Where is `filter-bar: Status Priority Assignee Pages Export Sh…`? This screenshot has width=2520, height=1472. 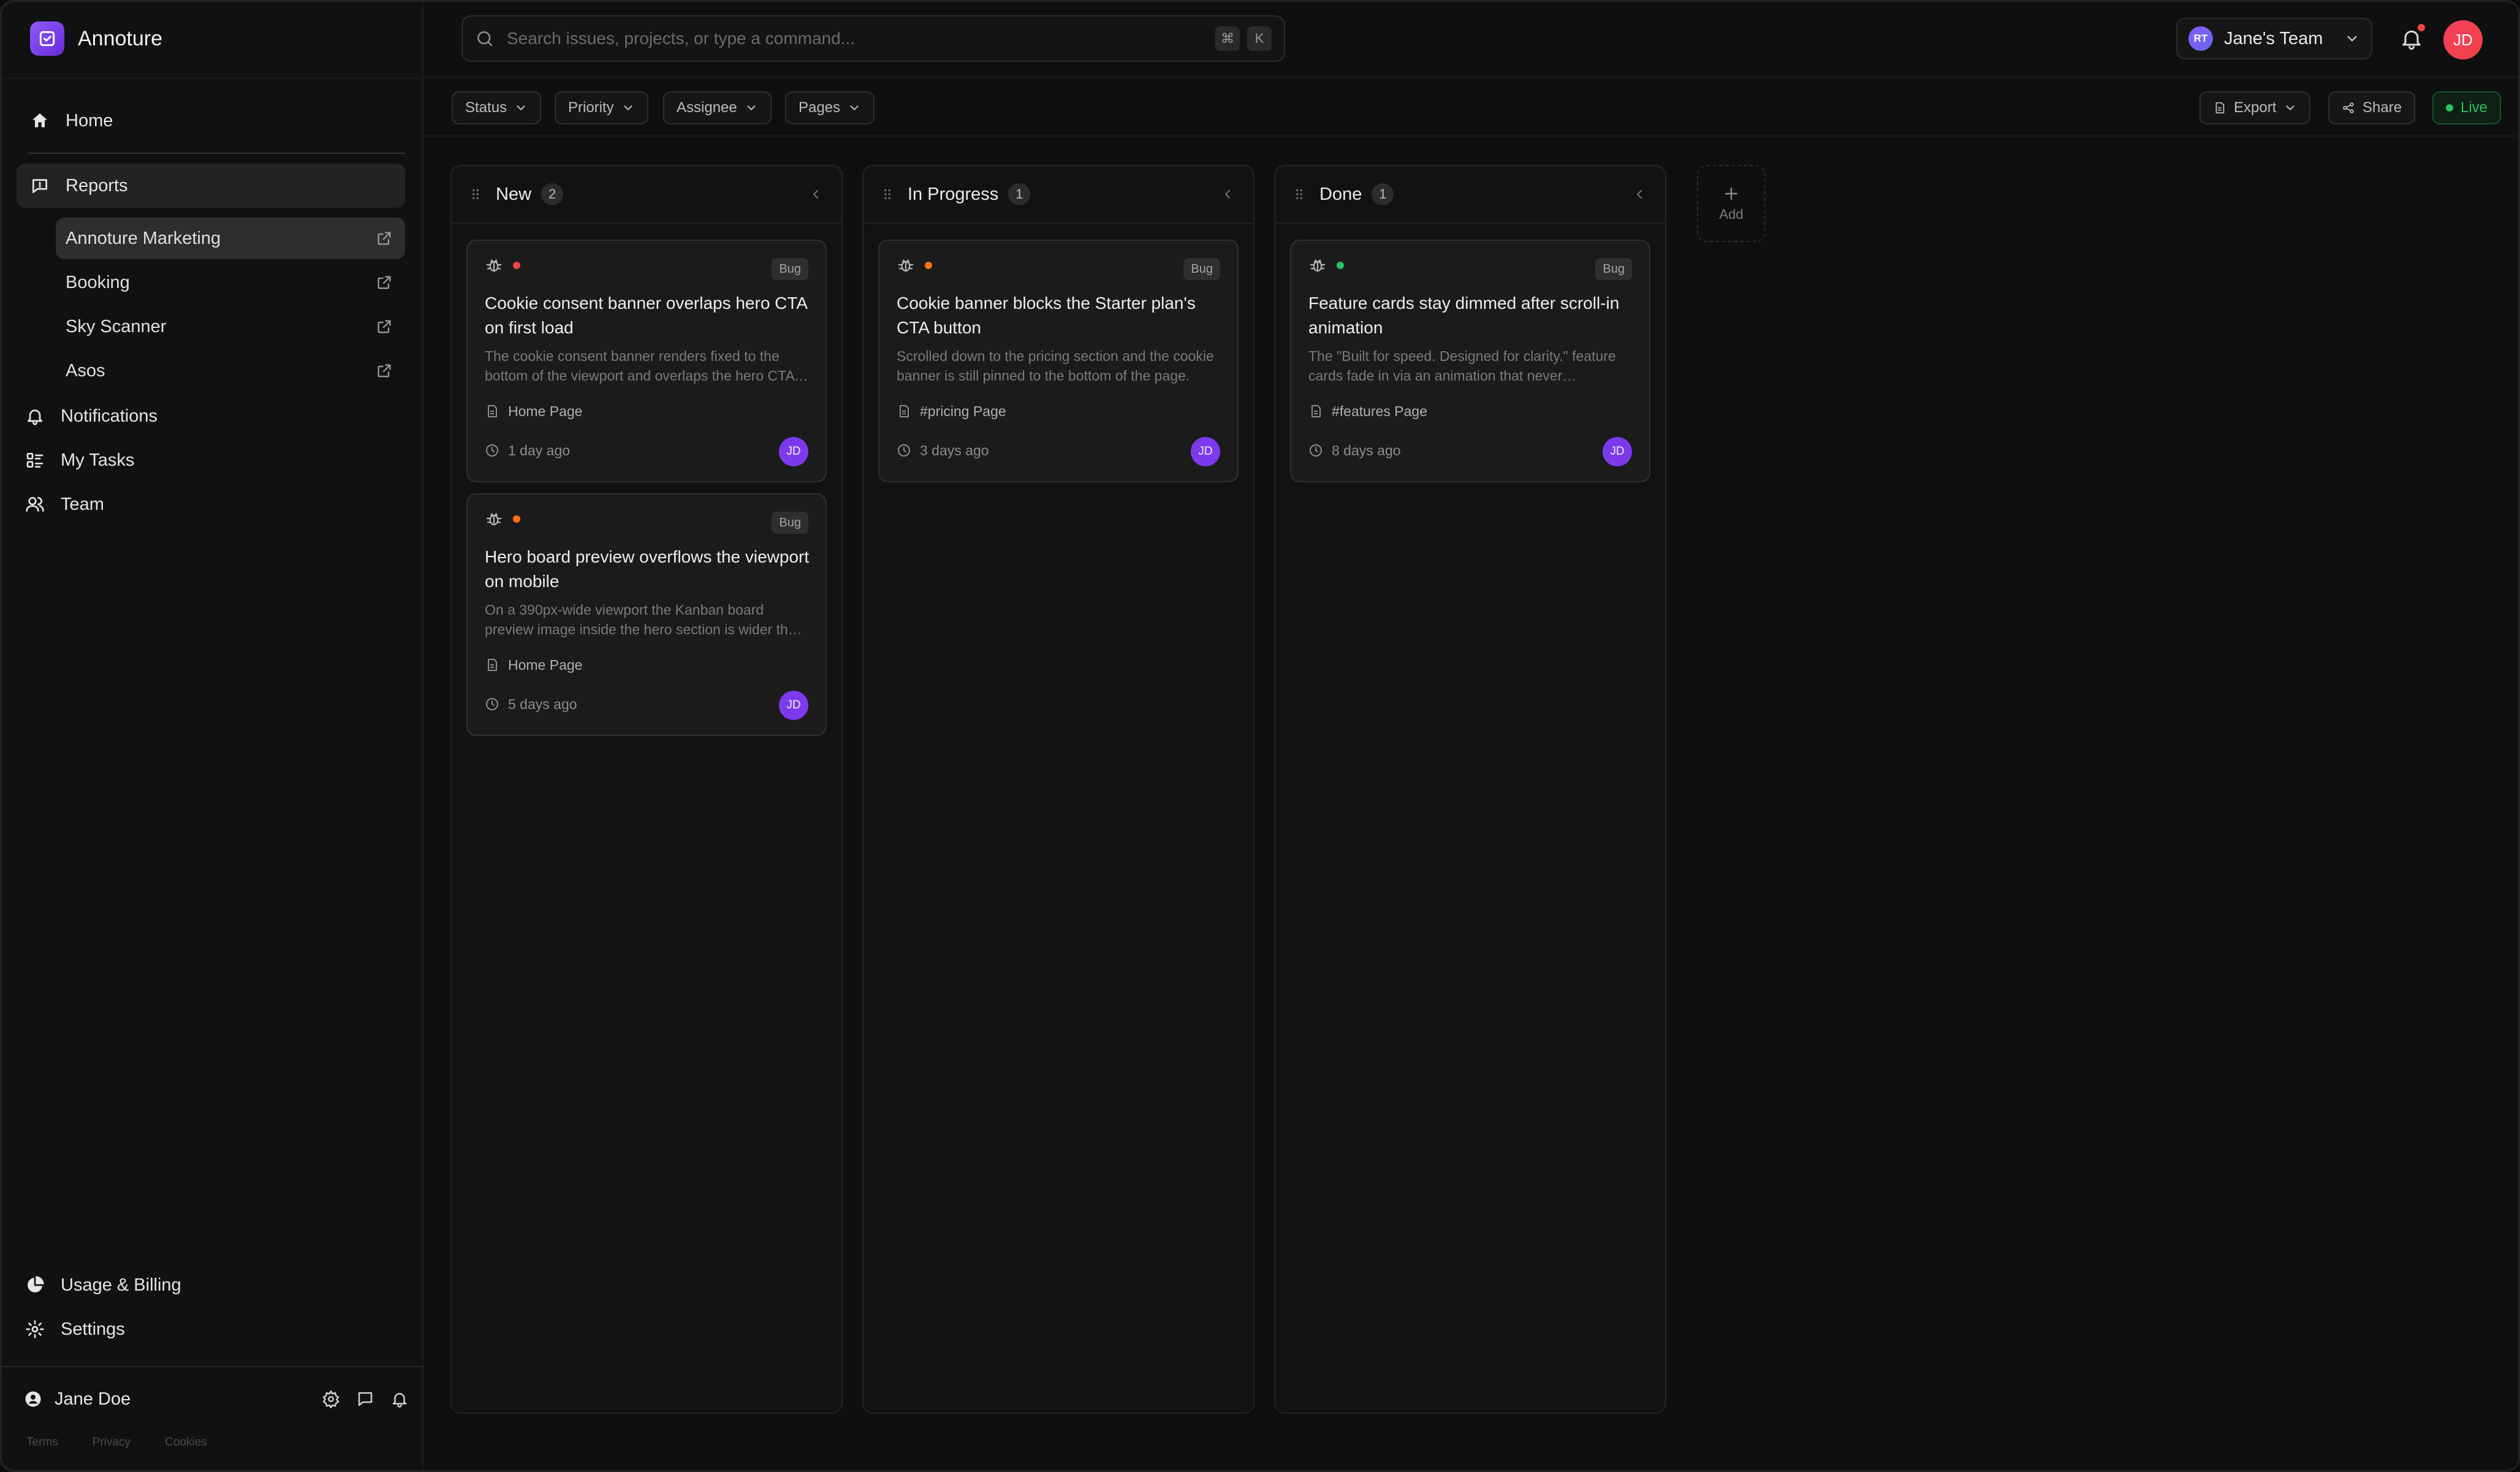 filter-bar: Status Priority Assignee Pages Export Sh… is located at coordinates (1470, 108).